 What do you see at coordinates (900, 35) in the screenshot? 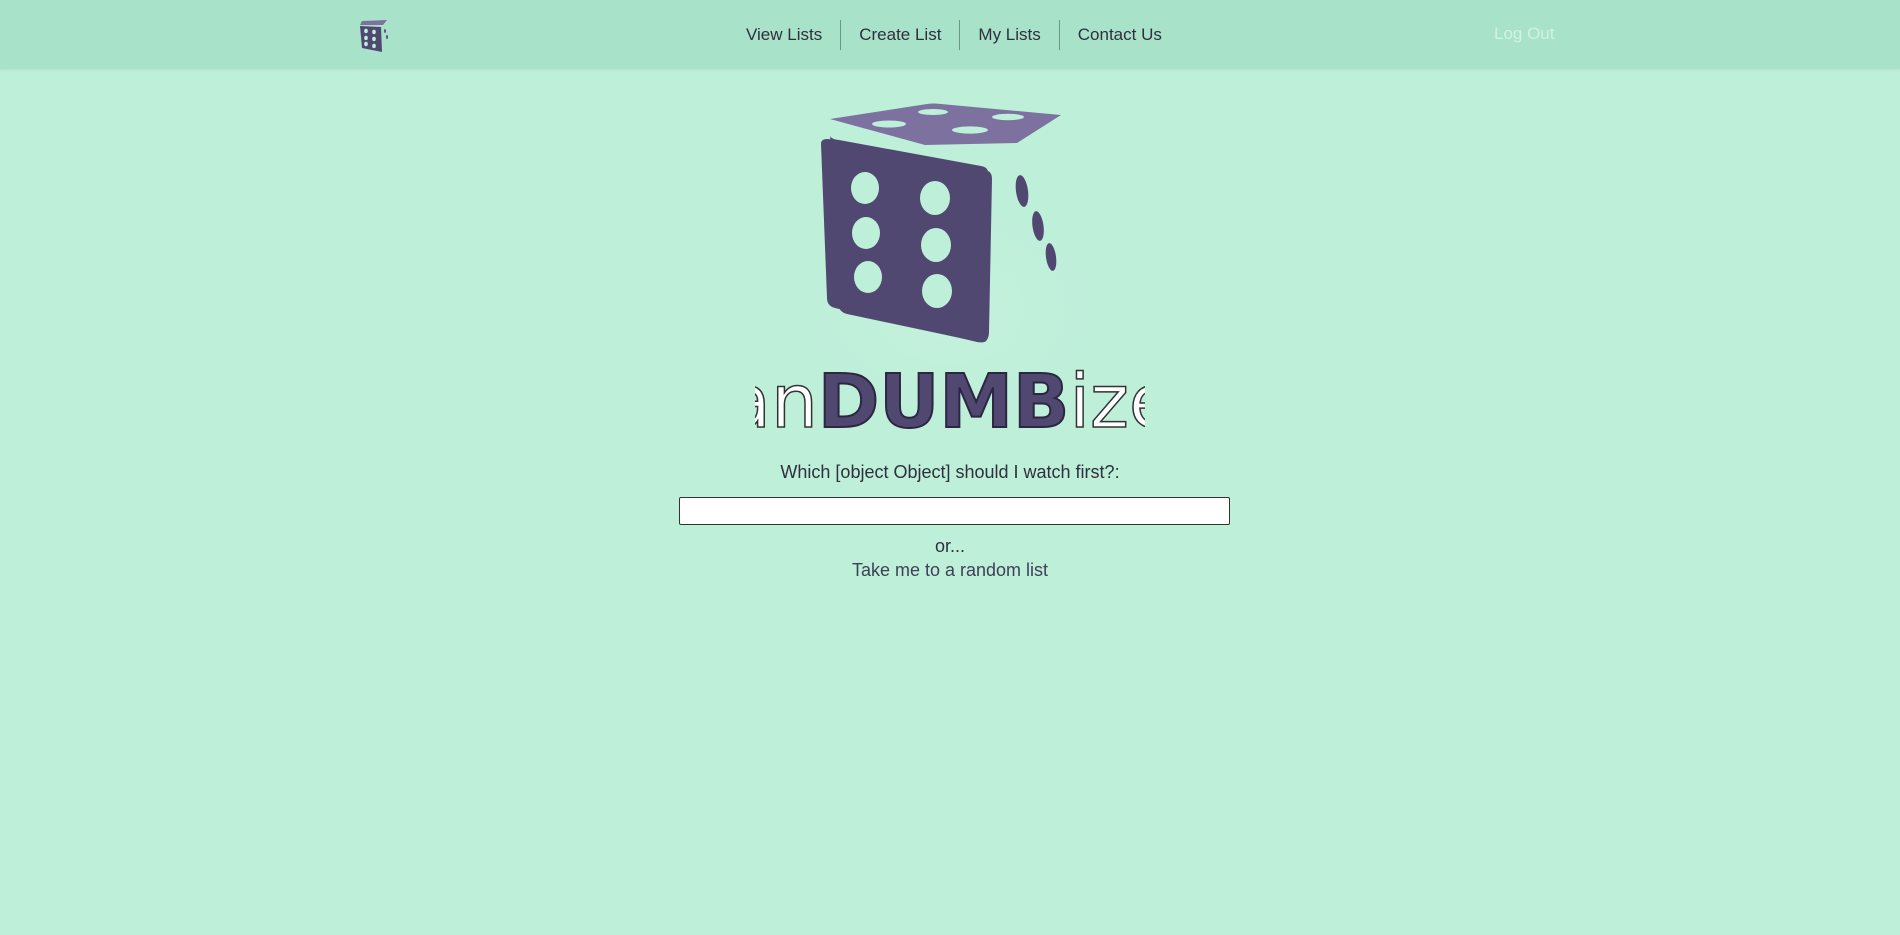
I see `nav-link-create-list: Create List` at bounding box center [900, 35].